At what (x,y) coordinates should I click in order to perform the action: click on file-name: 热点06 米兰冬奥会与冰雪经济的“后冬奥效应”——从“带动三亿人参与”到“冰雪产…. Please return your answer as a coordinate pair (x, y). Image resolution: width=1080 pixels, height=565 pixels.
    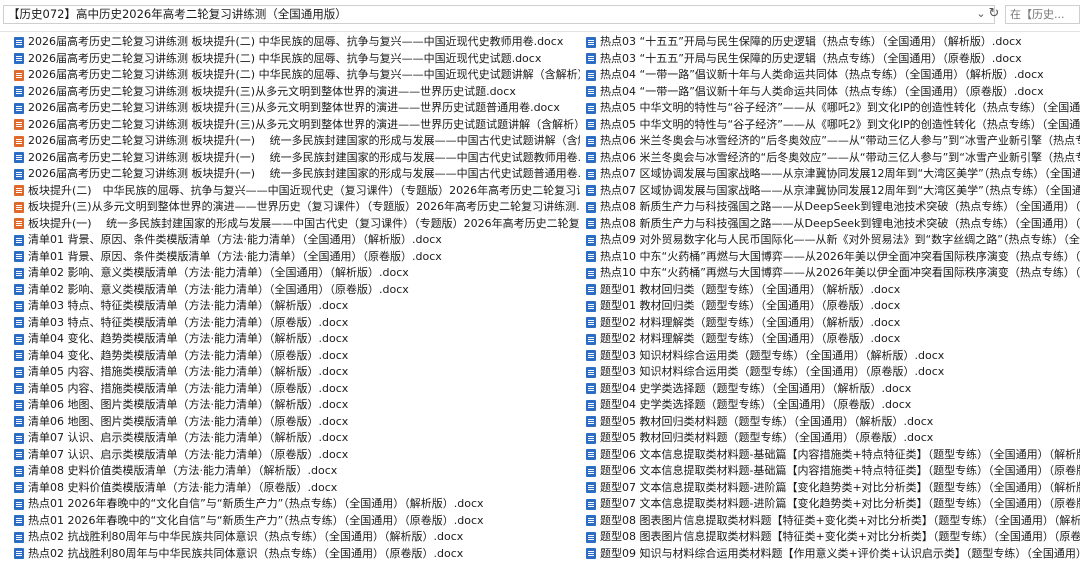
    Looking at the image, I should click on (840, 140).